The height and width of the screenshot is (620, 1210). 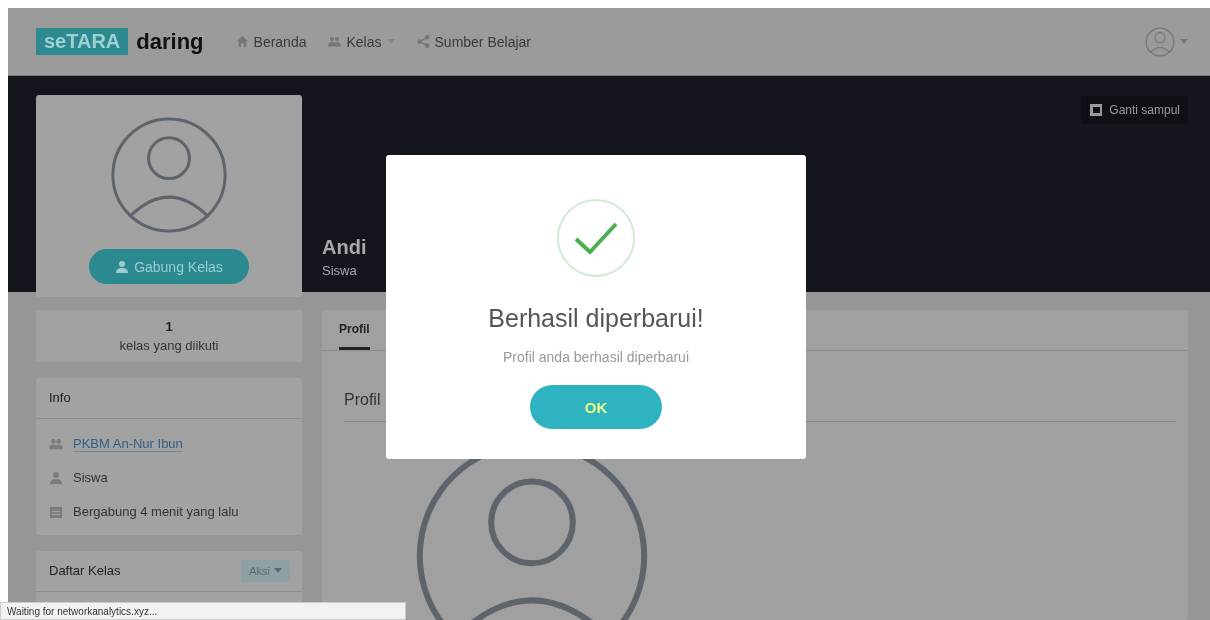 I want to click on card-title: Daftar Kelas, so click(x=85, y=571).